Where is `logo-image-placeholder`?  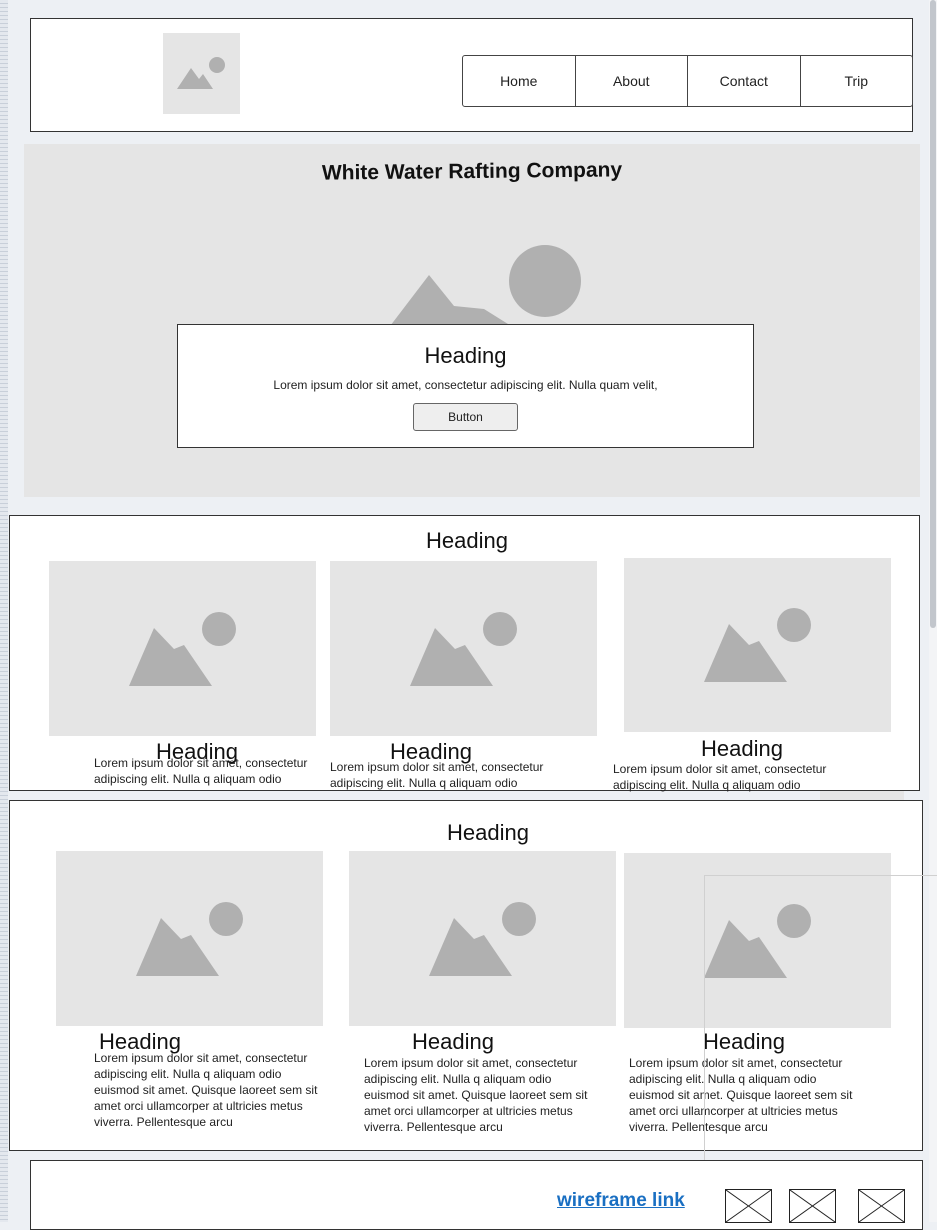 logo-image-placeholder is located at coordinates (201, 73).